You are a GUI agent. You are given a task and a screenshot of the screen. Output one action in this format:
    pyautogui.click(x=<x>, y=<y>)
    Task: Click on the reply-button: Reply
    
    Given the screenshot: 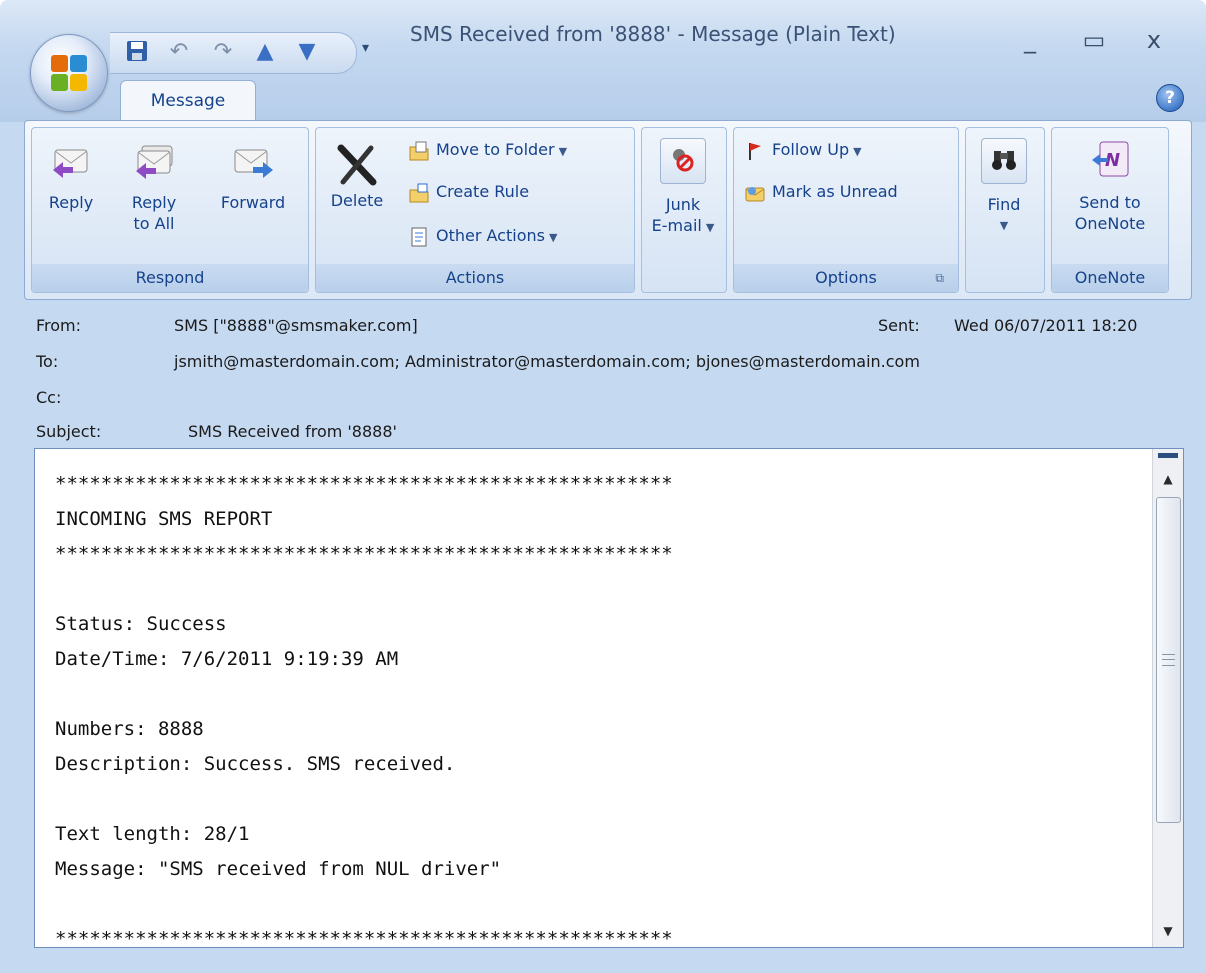 What is the action you would take?
    pyautogui.click(x=71, y=175)
    